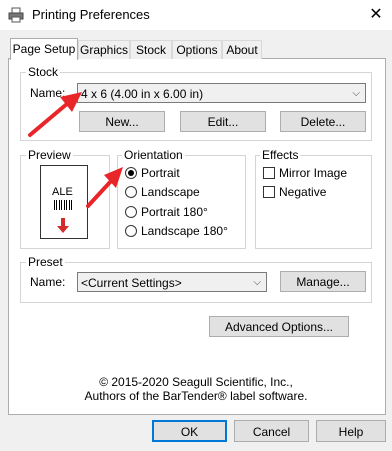  Describe the element at coordinates (153, 155) in the screenshot. I see `orientation-group-label: Orientation` at that location.